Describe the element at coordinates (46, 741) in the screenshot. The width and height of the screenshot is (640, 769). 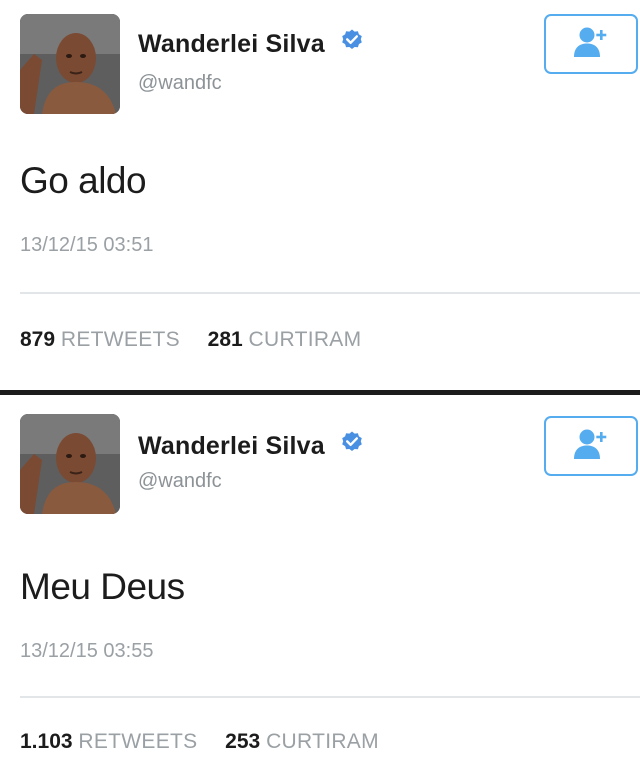
I see `retweets-count: 1.103` at that location.